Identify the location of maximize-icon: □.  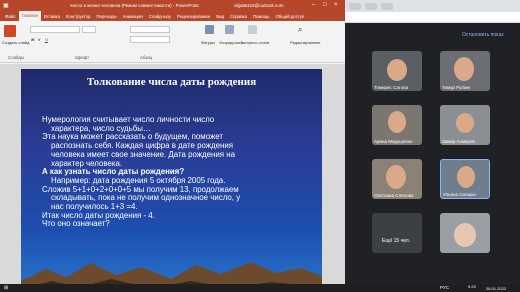
(325, 5).